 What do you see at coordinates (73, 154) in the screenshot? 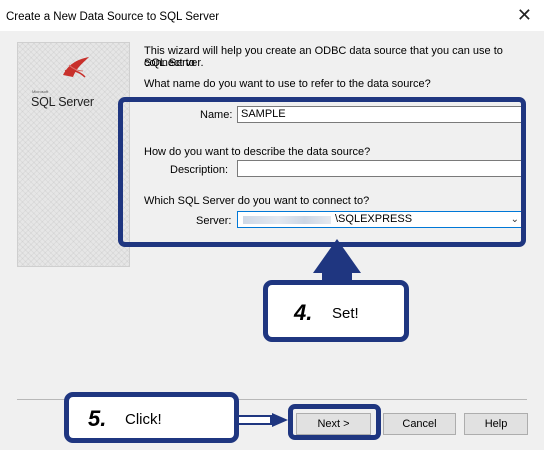
I see `sidebar-graphic: Microsoft SQL Server` at bounding box center [73, 154].